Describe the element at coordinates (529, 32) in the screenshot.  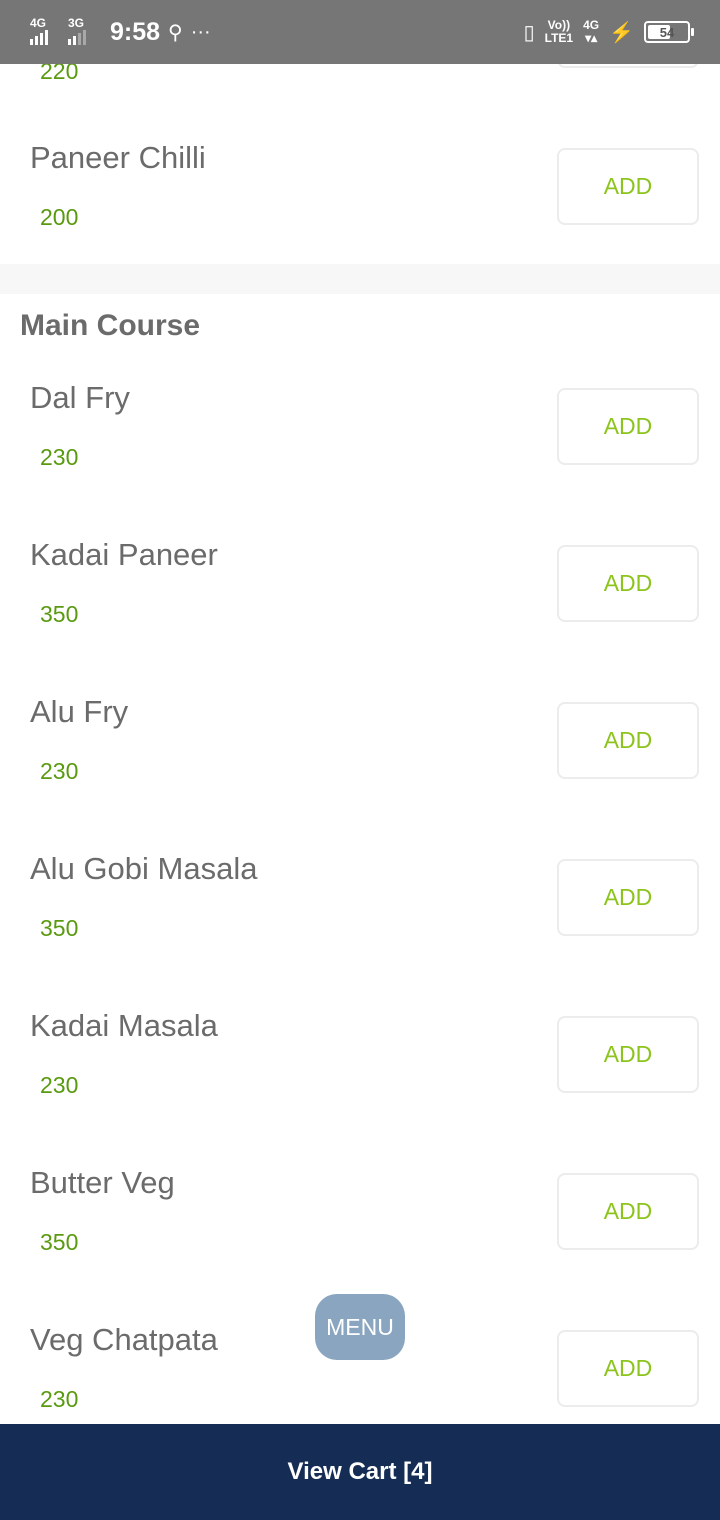
I see `vibrate-icon: ▯` at that location.